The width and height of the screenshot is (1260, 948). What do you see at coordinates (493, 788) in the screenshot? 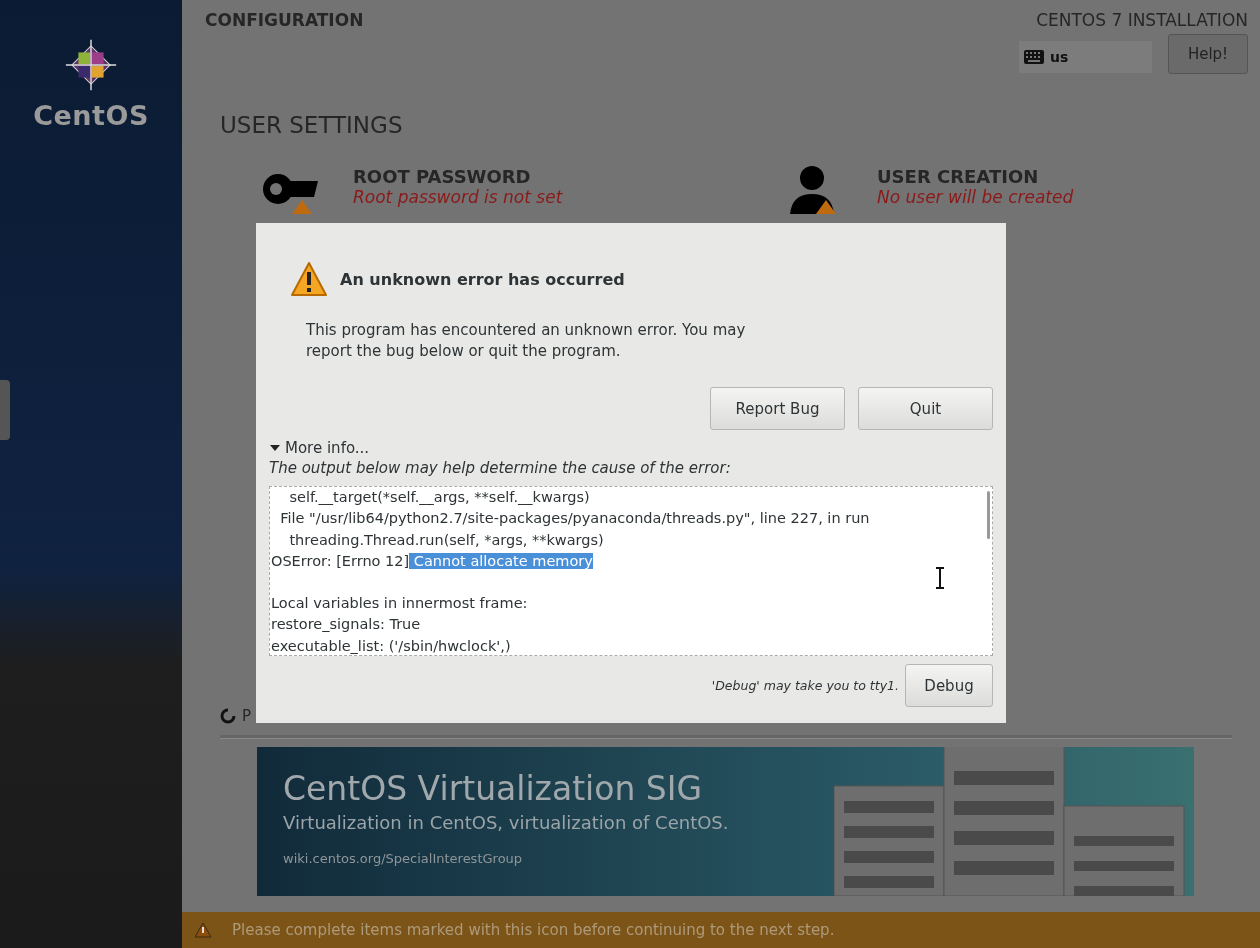
I see `banner-title: CentOS Virtualization SIG` at bounding box center [493, 788].